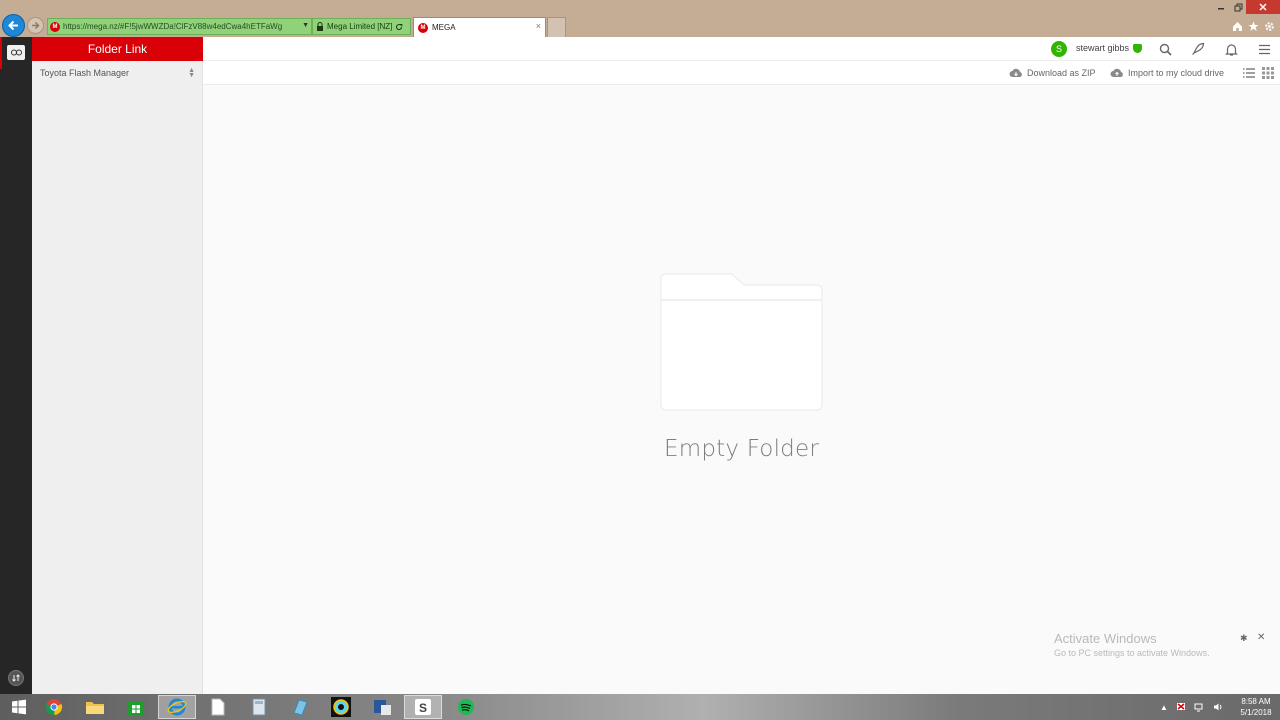  I want to click on link-icon, so click(16, 52).